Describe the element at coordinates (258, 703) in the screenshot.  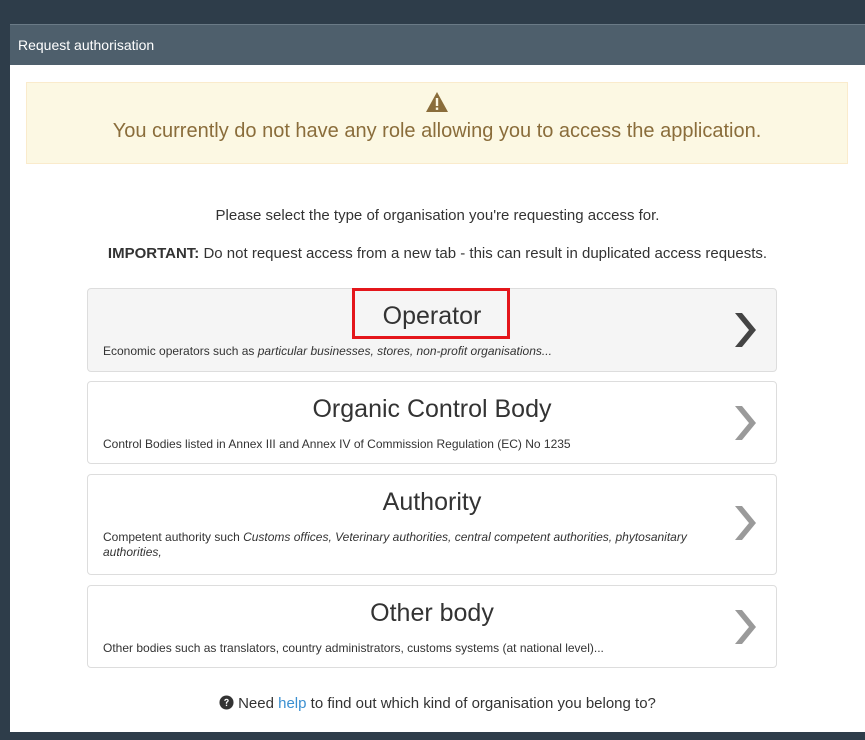
I see `help-text-before: Need` at that location.